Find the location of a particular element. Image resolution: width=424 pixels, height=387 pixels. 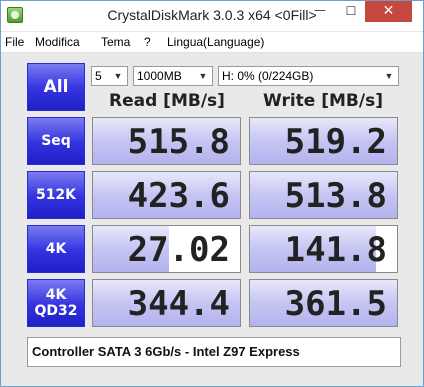

4k-read-value: 27.02 is located at coordinates (178, 250).